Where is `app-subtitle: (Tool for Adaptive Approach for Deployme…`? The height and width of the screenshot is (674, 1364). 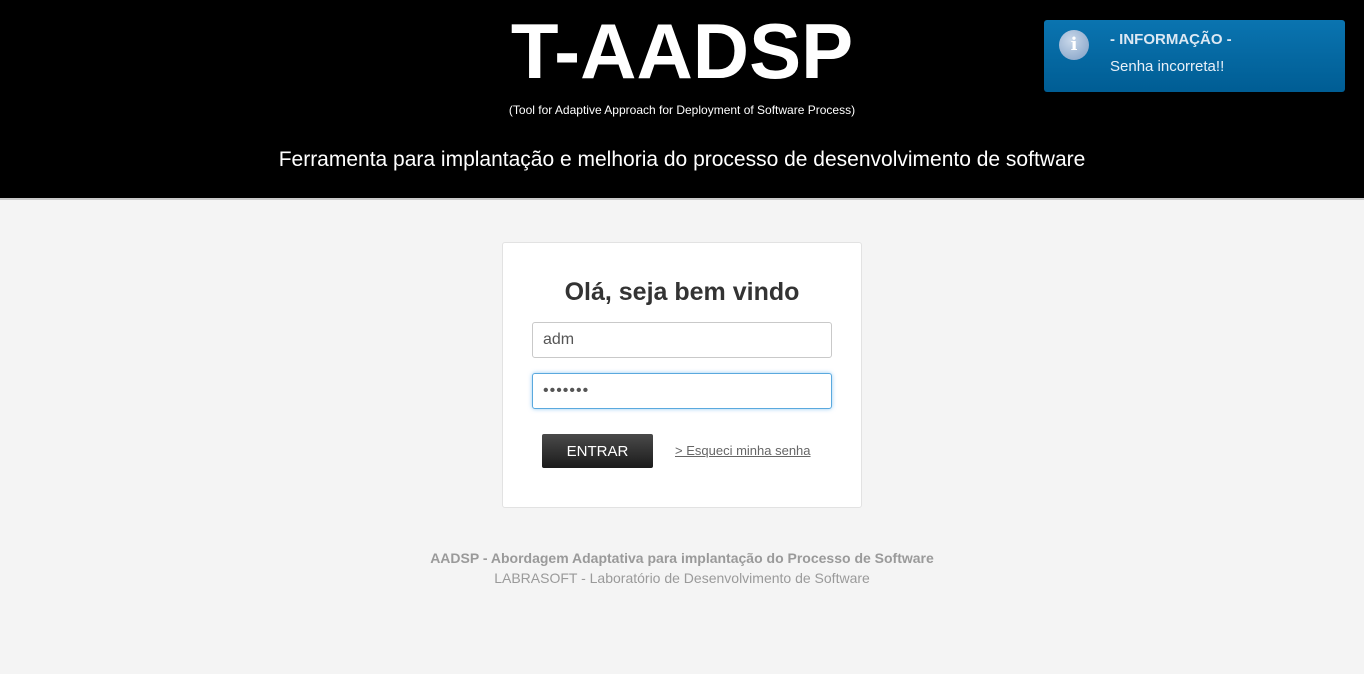
app-subtitle: (Tool for Adaptive Approach for Deployme… is located at coordinates (682, 110).